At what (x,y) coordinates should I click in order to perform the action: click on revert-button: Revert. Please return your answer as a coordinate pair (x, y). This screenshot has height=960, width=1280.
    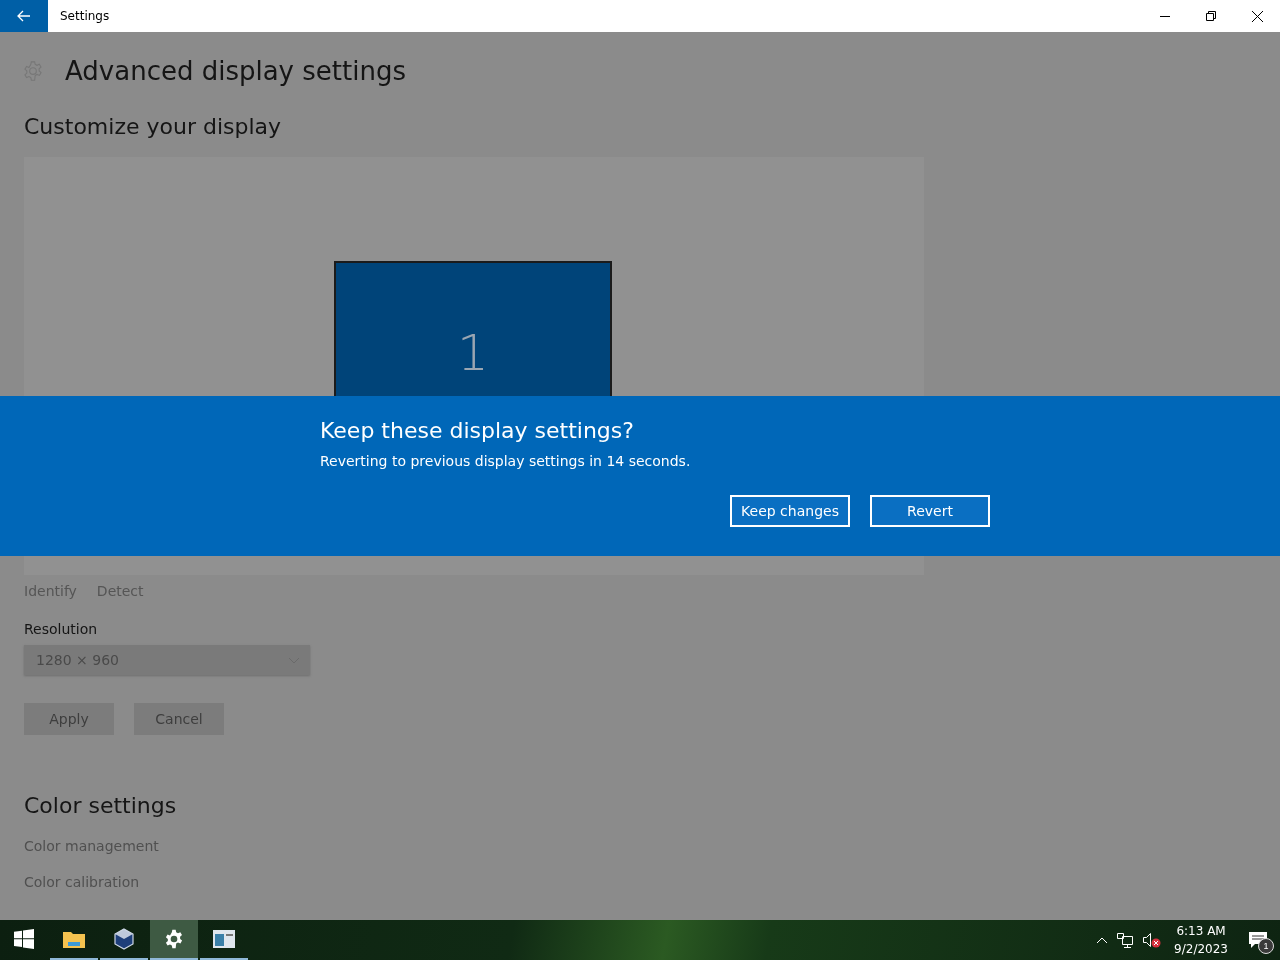
    Looking at the image, I should click on (930, 511).